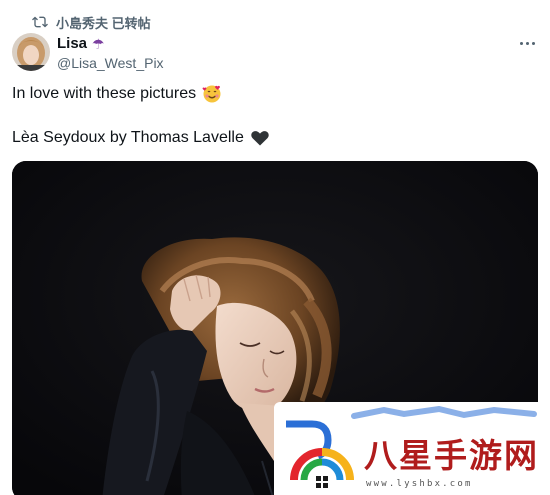 This screenshot has width=550, height=495. Describe the element at coordinates (521, 43) in the screenshot. I see `more-icon` at that location.